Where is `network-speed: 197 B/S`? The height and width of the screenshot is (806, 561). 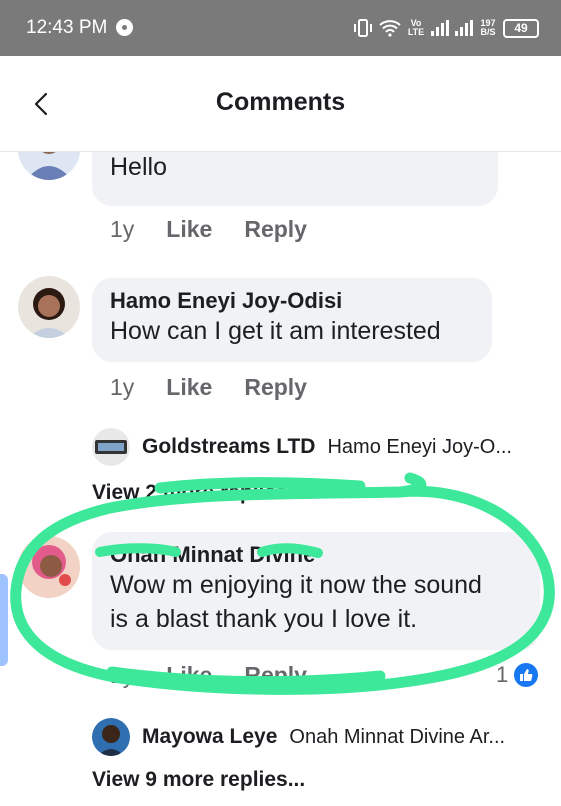 network-speed: 197 B/S is located at coordinates (488, 28).